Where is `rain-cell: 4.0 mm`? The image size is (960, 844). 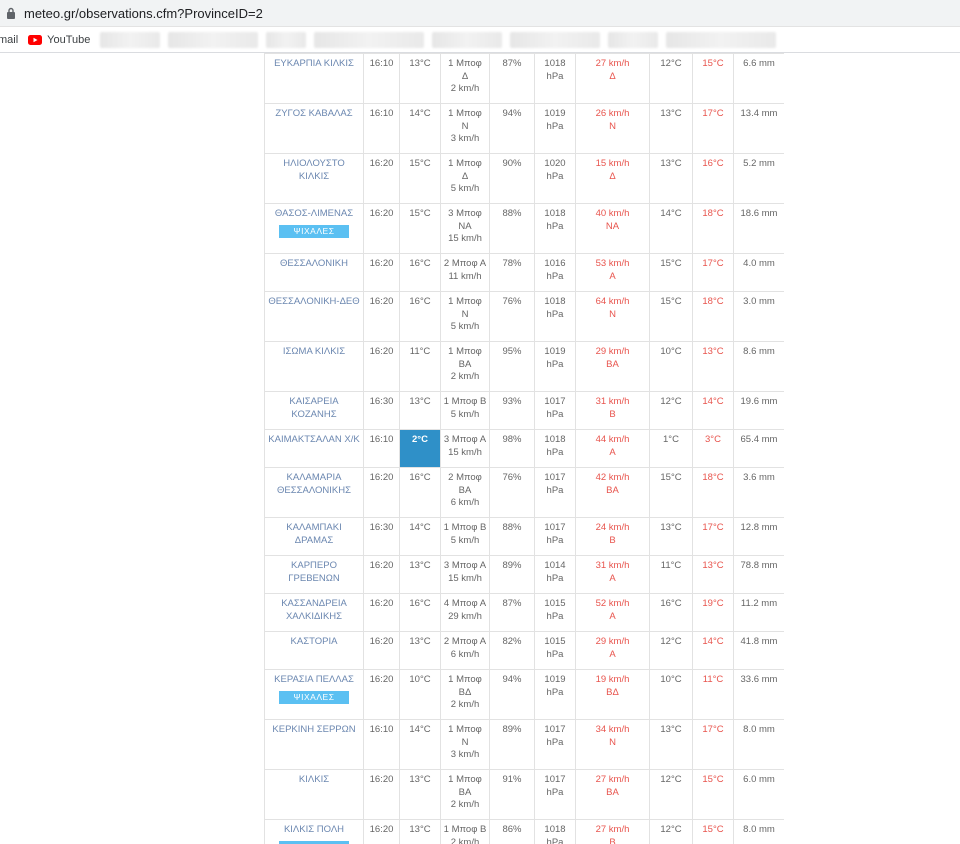
rain-cell: 4.0 mm is located at coordinates (758, 272).